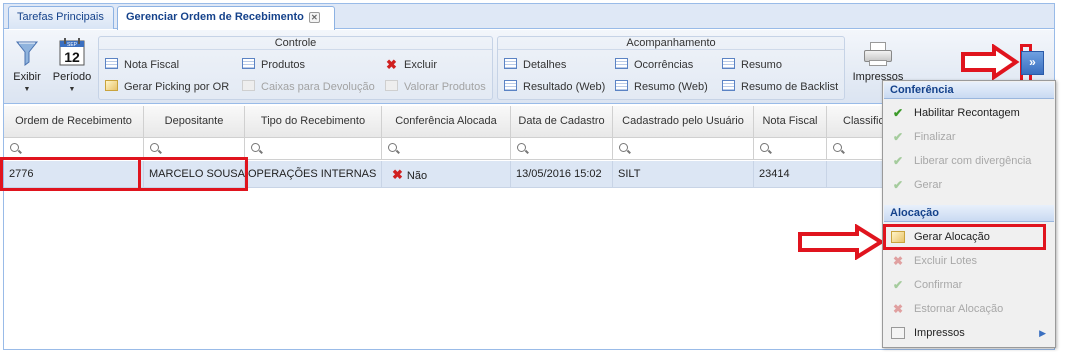 The height and width of the screenshot is (352, 1068). I want to click on filter-nota, so click(790, 149).